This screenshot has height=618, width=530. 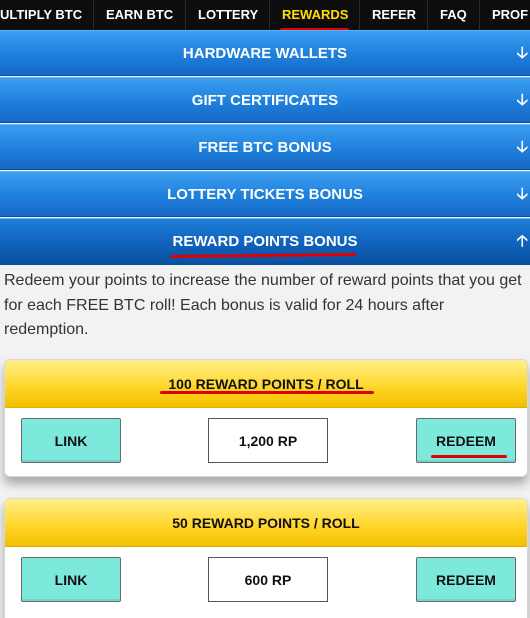 I want to click on accordion-label: REWARD POINTS BONUS, so click(x=265, y=241).